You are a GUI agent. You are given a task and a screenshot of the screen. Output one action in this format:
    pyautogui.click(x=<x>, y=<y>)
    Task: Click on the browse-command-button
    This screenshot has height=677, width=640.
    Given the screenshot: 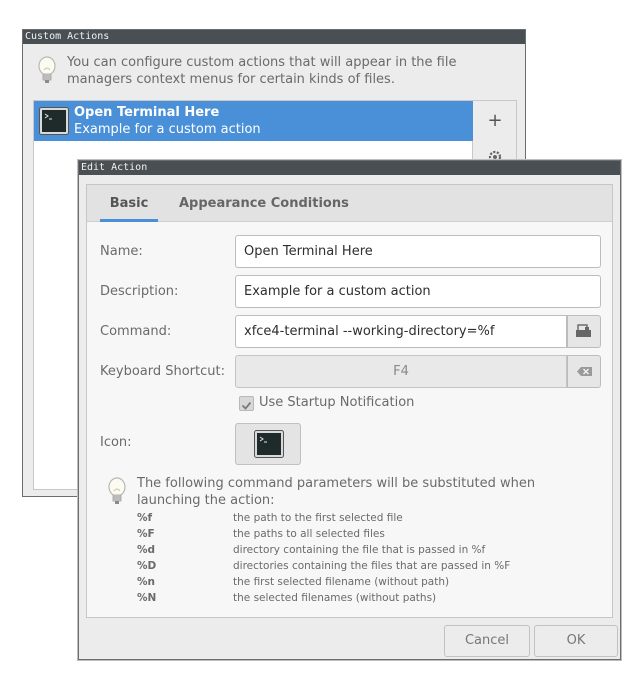 What is the action you would take?
    pyautogui.click(x=584, y=331)
    